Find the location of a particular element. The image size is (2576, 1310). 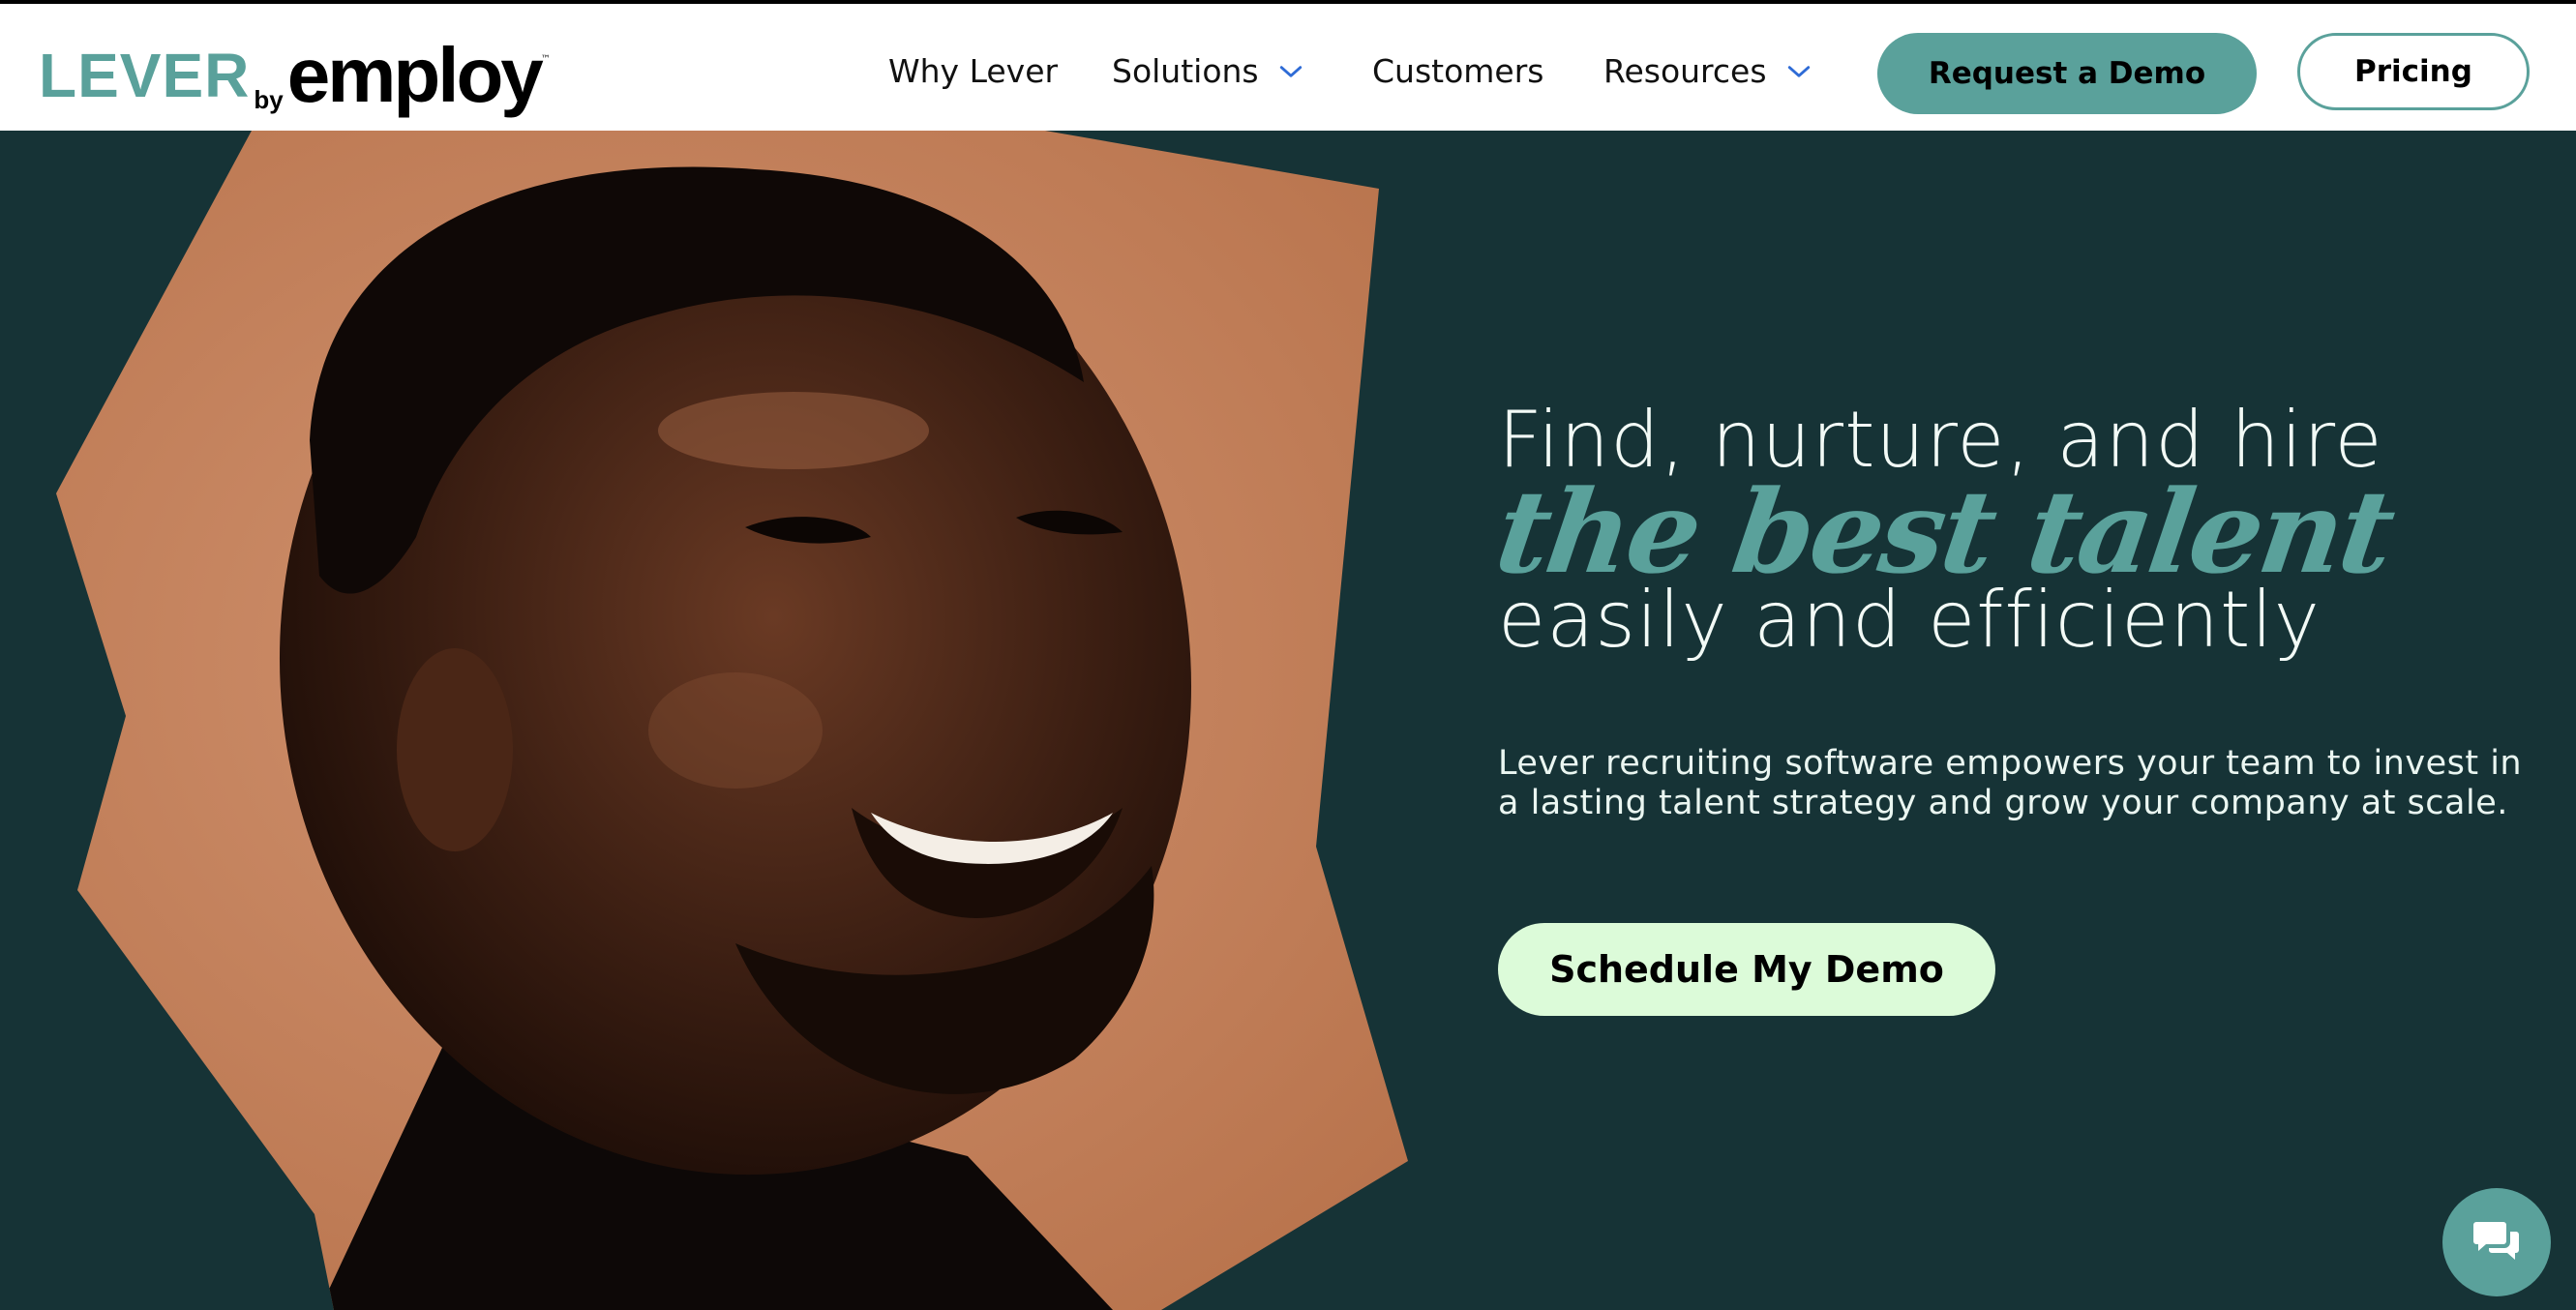

nav-resources: Resources is located at coordinates (1707, 71).